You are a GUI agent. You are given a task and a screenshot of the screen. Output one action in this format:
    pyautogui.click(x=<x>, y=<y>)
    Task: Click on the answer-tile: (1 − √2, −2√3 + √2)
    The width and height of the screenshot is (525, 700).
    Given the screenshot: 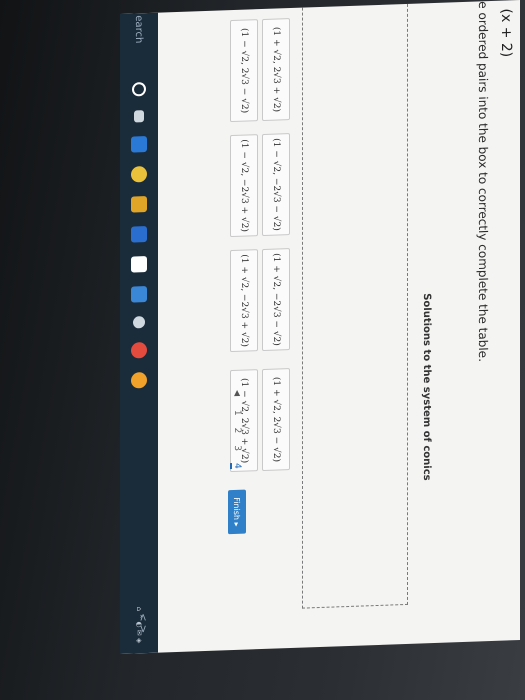 What is the action you would take?
    pyautogui.click(x=244, y=186)
    